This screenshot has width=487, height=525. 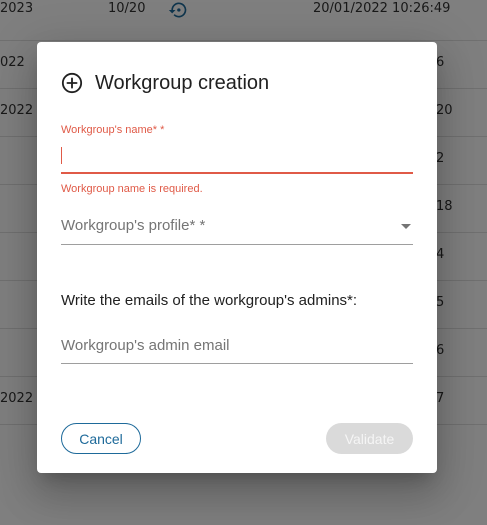 What do you see at coordinates (237, 173) in the screenshot?
I see `workgroup-name-underline` at bounding box center [237, 173].